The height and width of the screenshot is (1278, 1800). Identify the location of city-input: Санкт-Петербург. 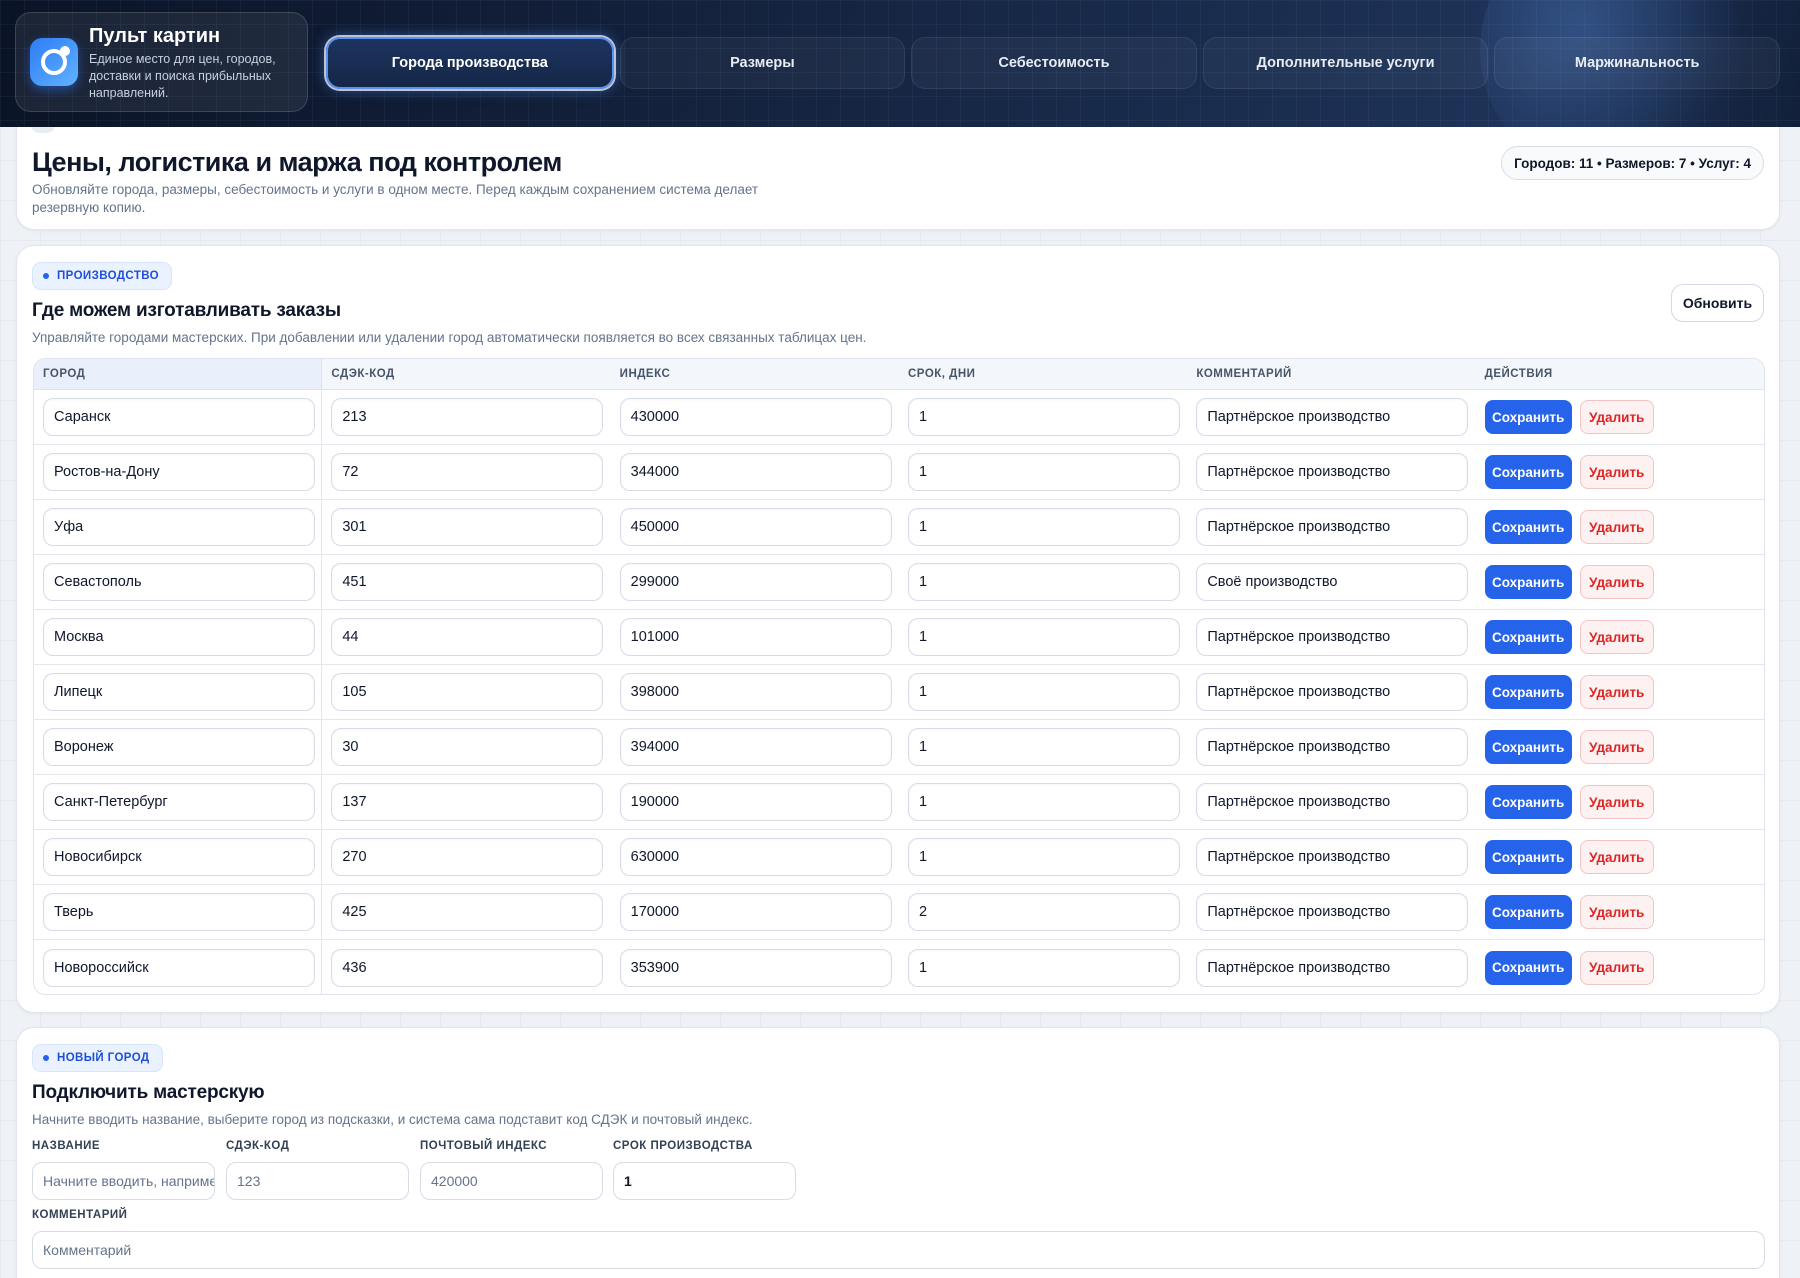
(179, 802).